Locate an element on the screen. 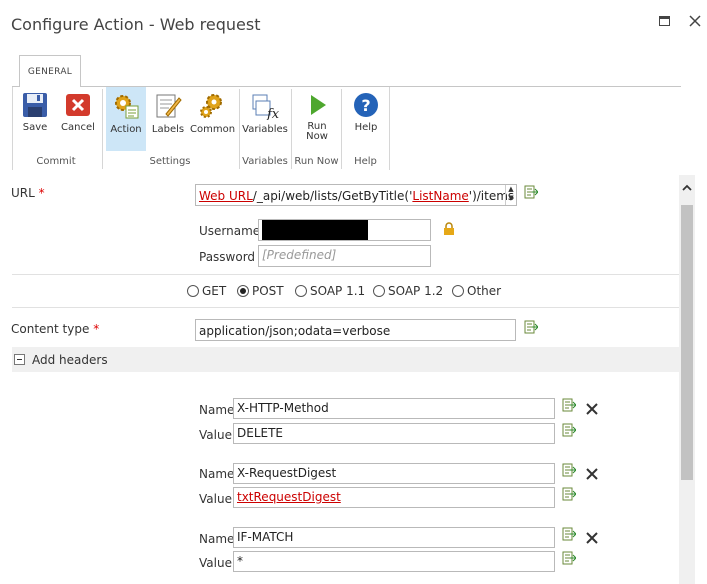  save-icon is located at coordinates (35, 105).